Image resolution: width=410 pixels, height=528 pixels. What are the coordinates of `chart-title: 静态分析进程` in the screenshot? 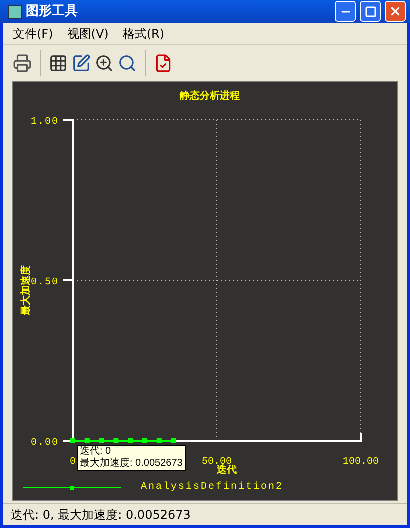 It's located at (210, 96).